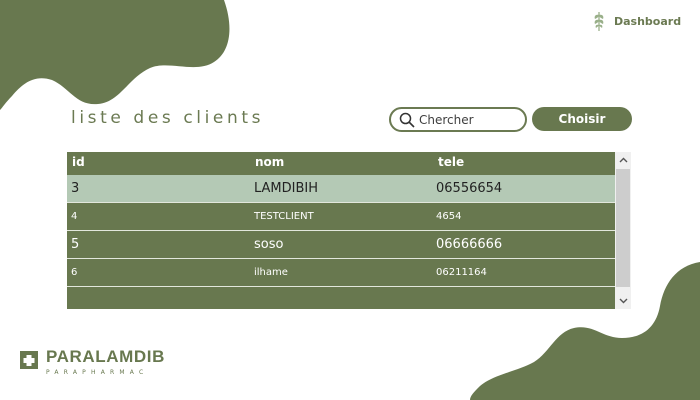  Describe the element at coordinates (284, 216) in the screenshot. I see `cell-nom: TESTCLIENT` at that location.